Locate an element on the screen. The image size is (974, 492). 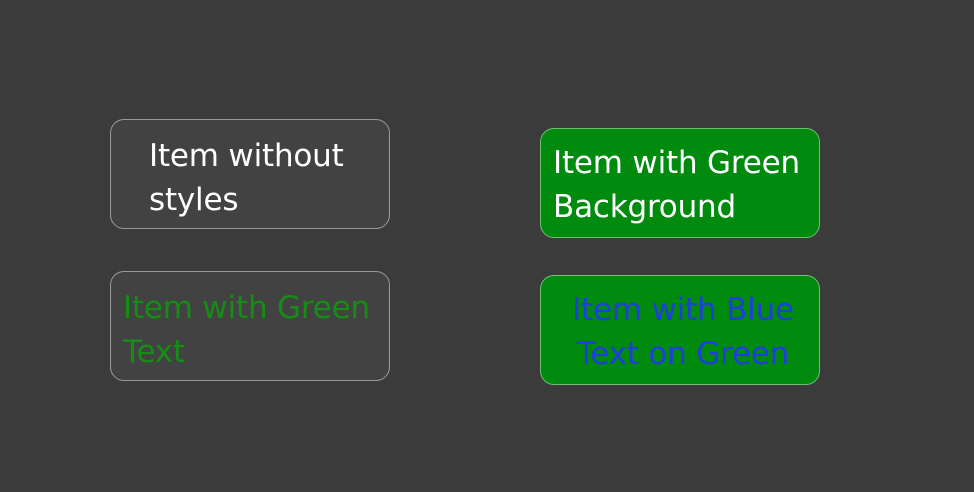
item-with-blue-text-on-green: Item with Blue Text on Green is located at coordinates (680, 330).